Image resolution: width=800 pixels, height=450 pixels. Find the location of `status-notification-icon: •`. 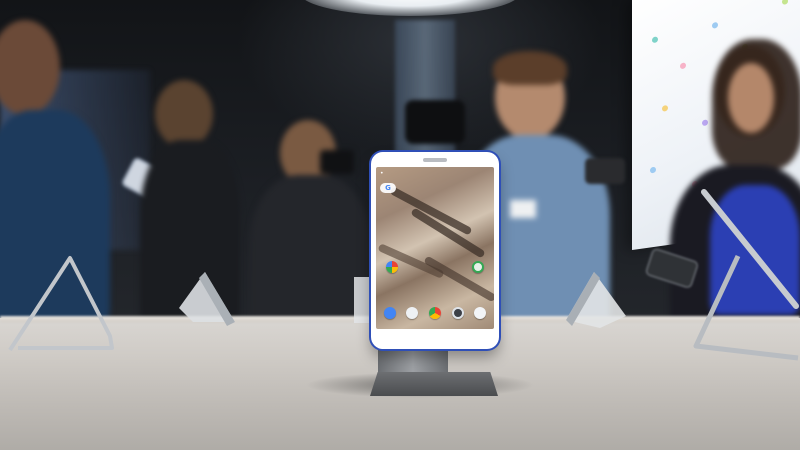

status-notification-icon: • is located at coordinates (382, 173).